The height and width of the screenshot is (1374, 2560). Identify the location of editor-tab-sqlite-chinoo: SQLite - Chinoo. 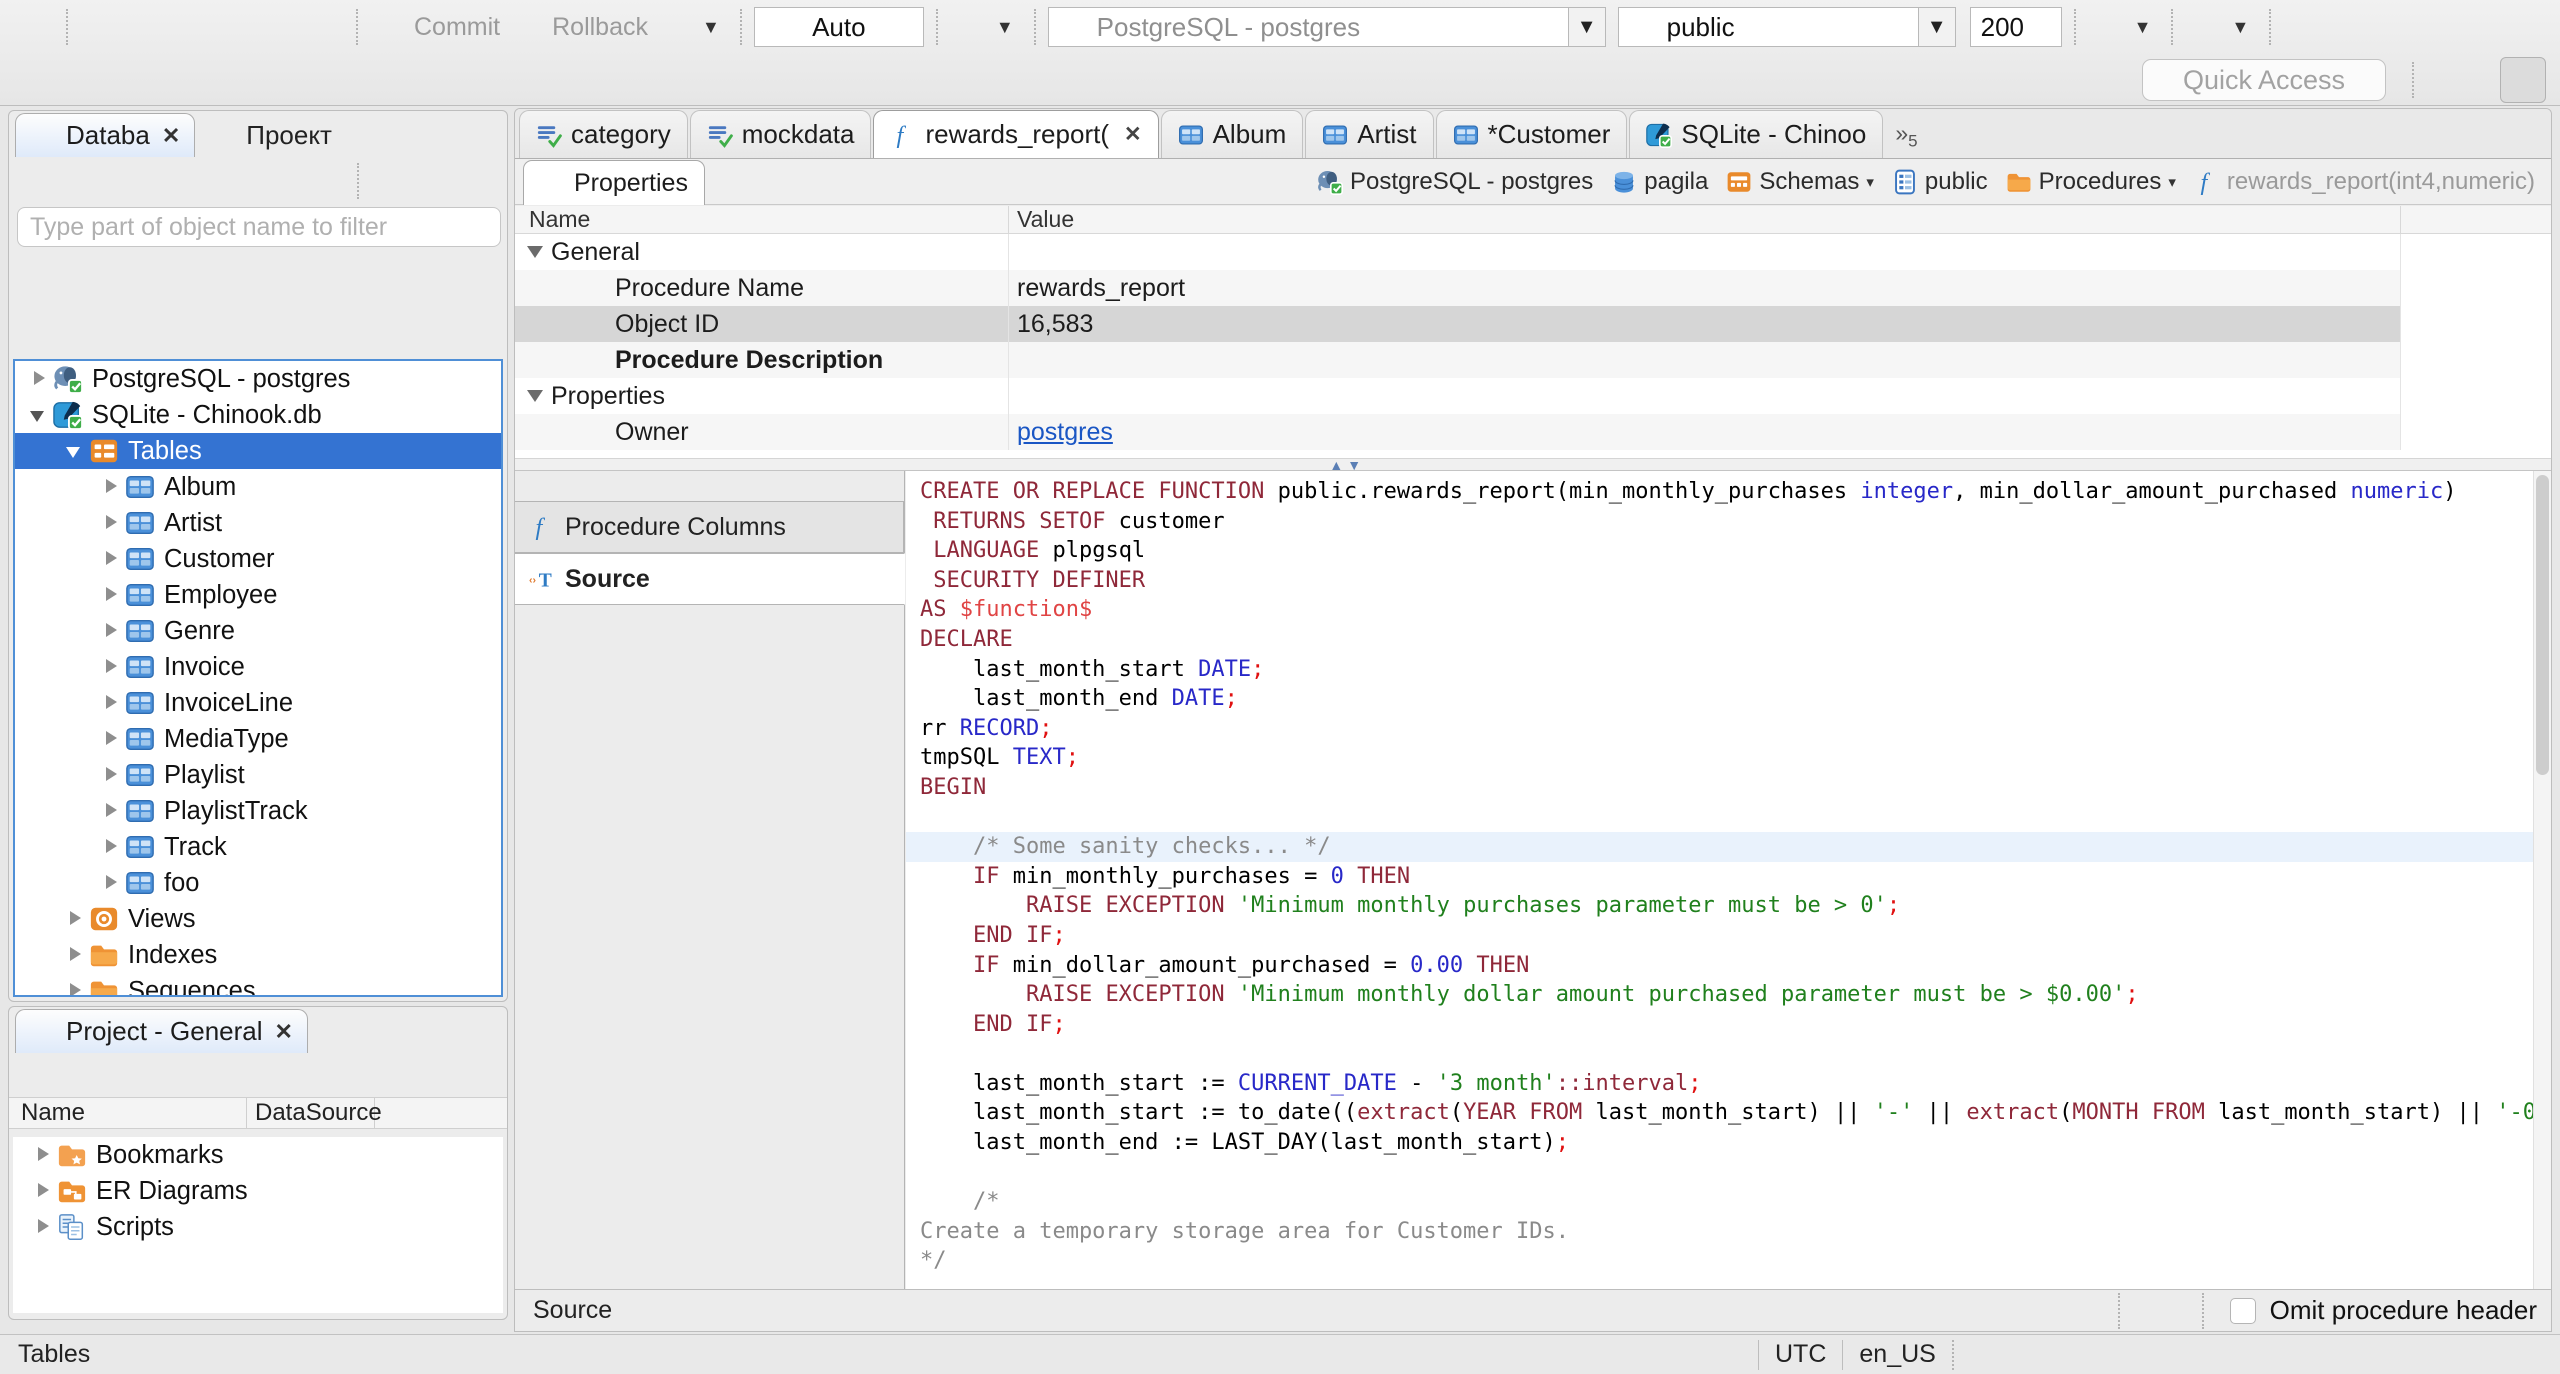
(1756, 134).